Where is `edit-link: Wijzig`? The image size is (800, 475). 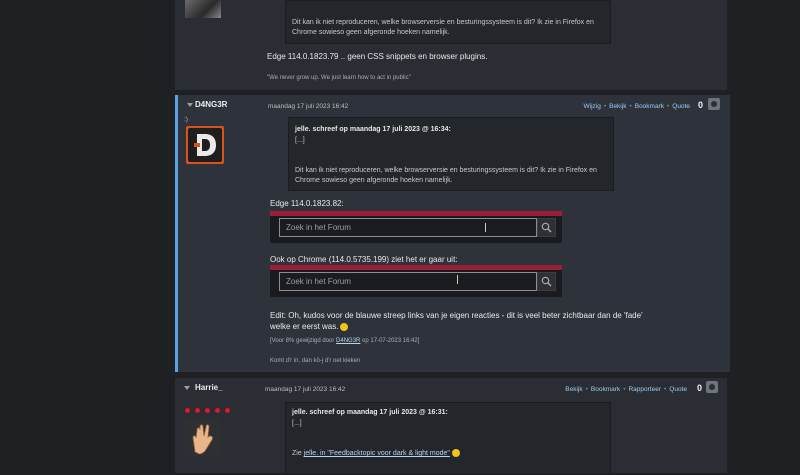 edit-link: Wijzig is located at coordinates (591, 106).